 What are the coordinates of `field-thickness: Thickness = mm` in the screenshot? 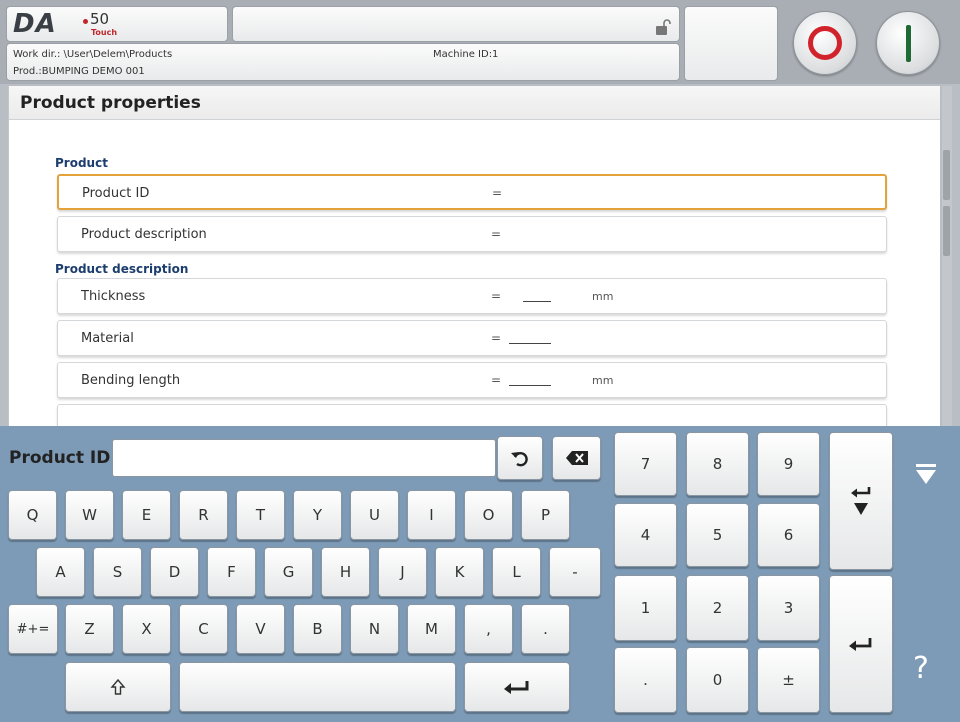 It's located at (472, 296).